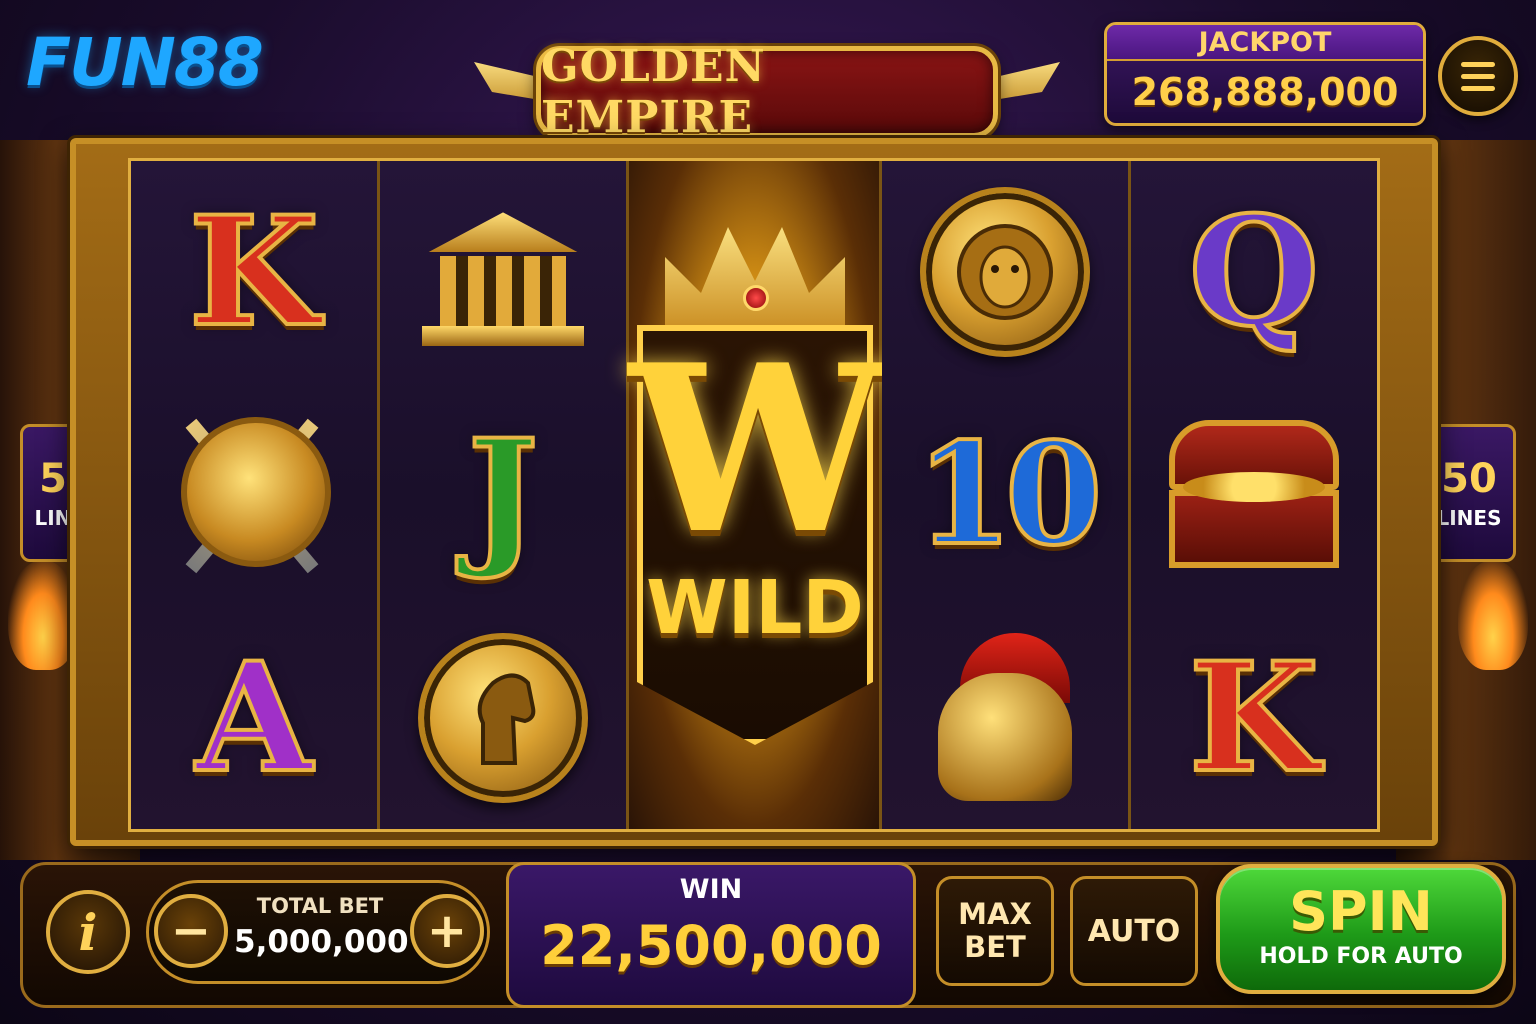 This screenshot has height=1024, width=1536. Describe the element at coordinates (711, 945) in the screenshot. I see `win-value: 22,500,000` at that location.